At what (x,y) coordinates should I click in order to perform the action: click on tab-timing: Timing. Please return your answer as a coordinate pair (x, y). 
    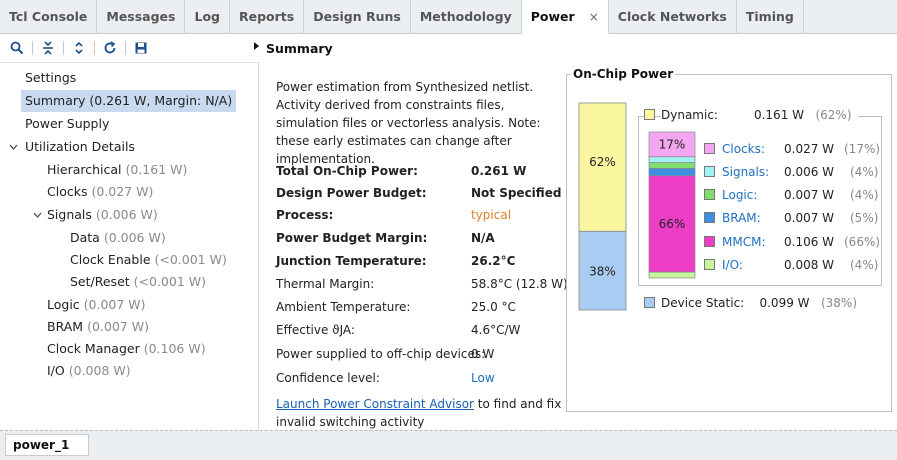
    Looking at the image, I should click on (770, 16).